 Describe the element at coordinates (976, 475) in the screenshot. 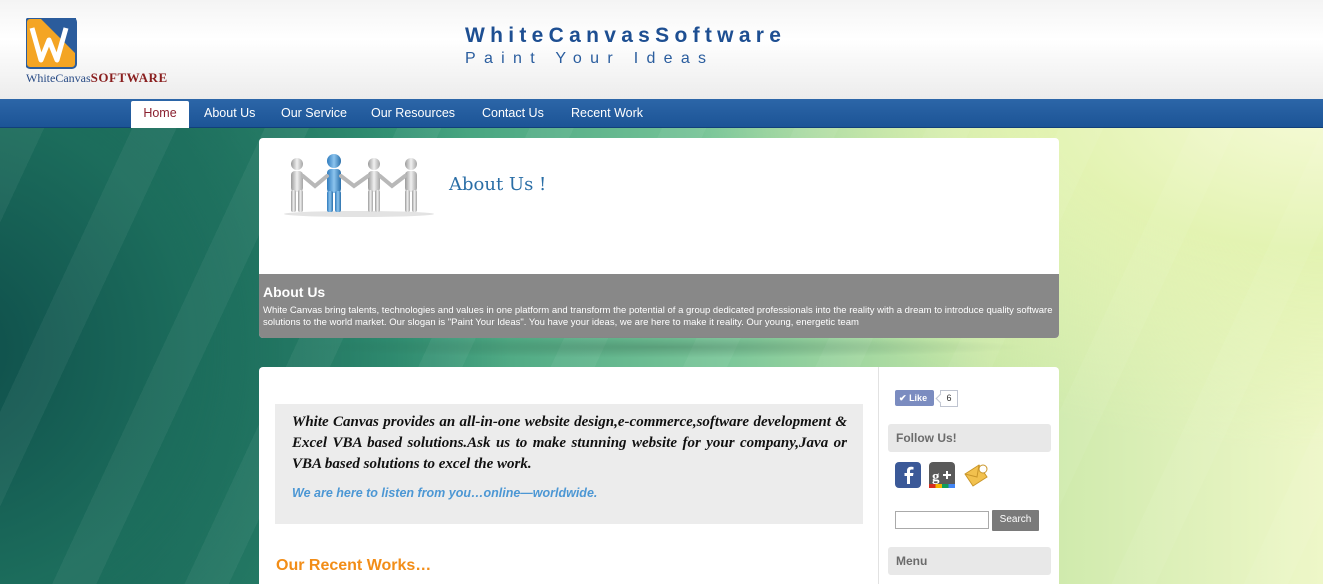

I see `email-icon` at that location.